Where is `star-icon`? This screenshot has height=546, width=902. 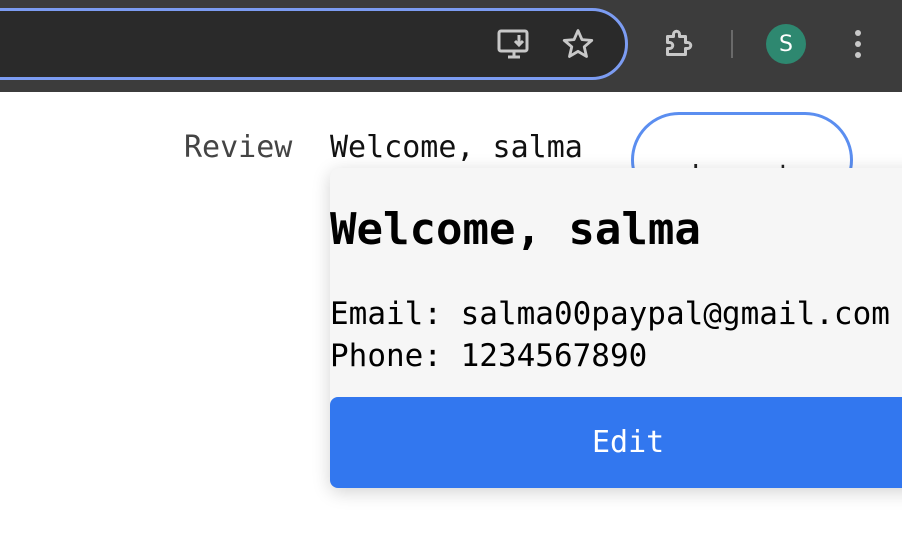 star-icon is located at coordinates (578, 44).